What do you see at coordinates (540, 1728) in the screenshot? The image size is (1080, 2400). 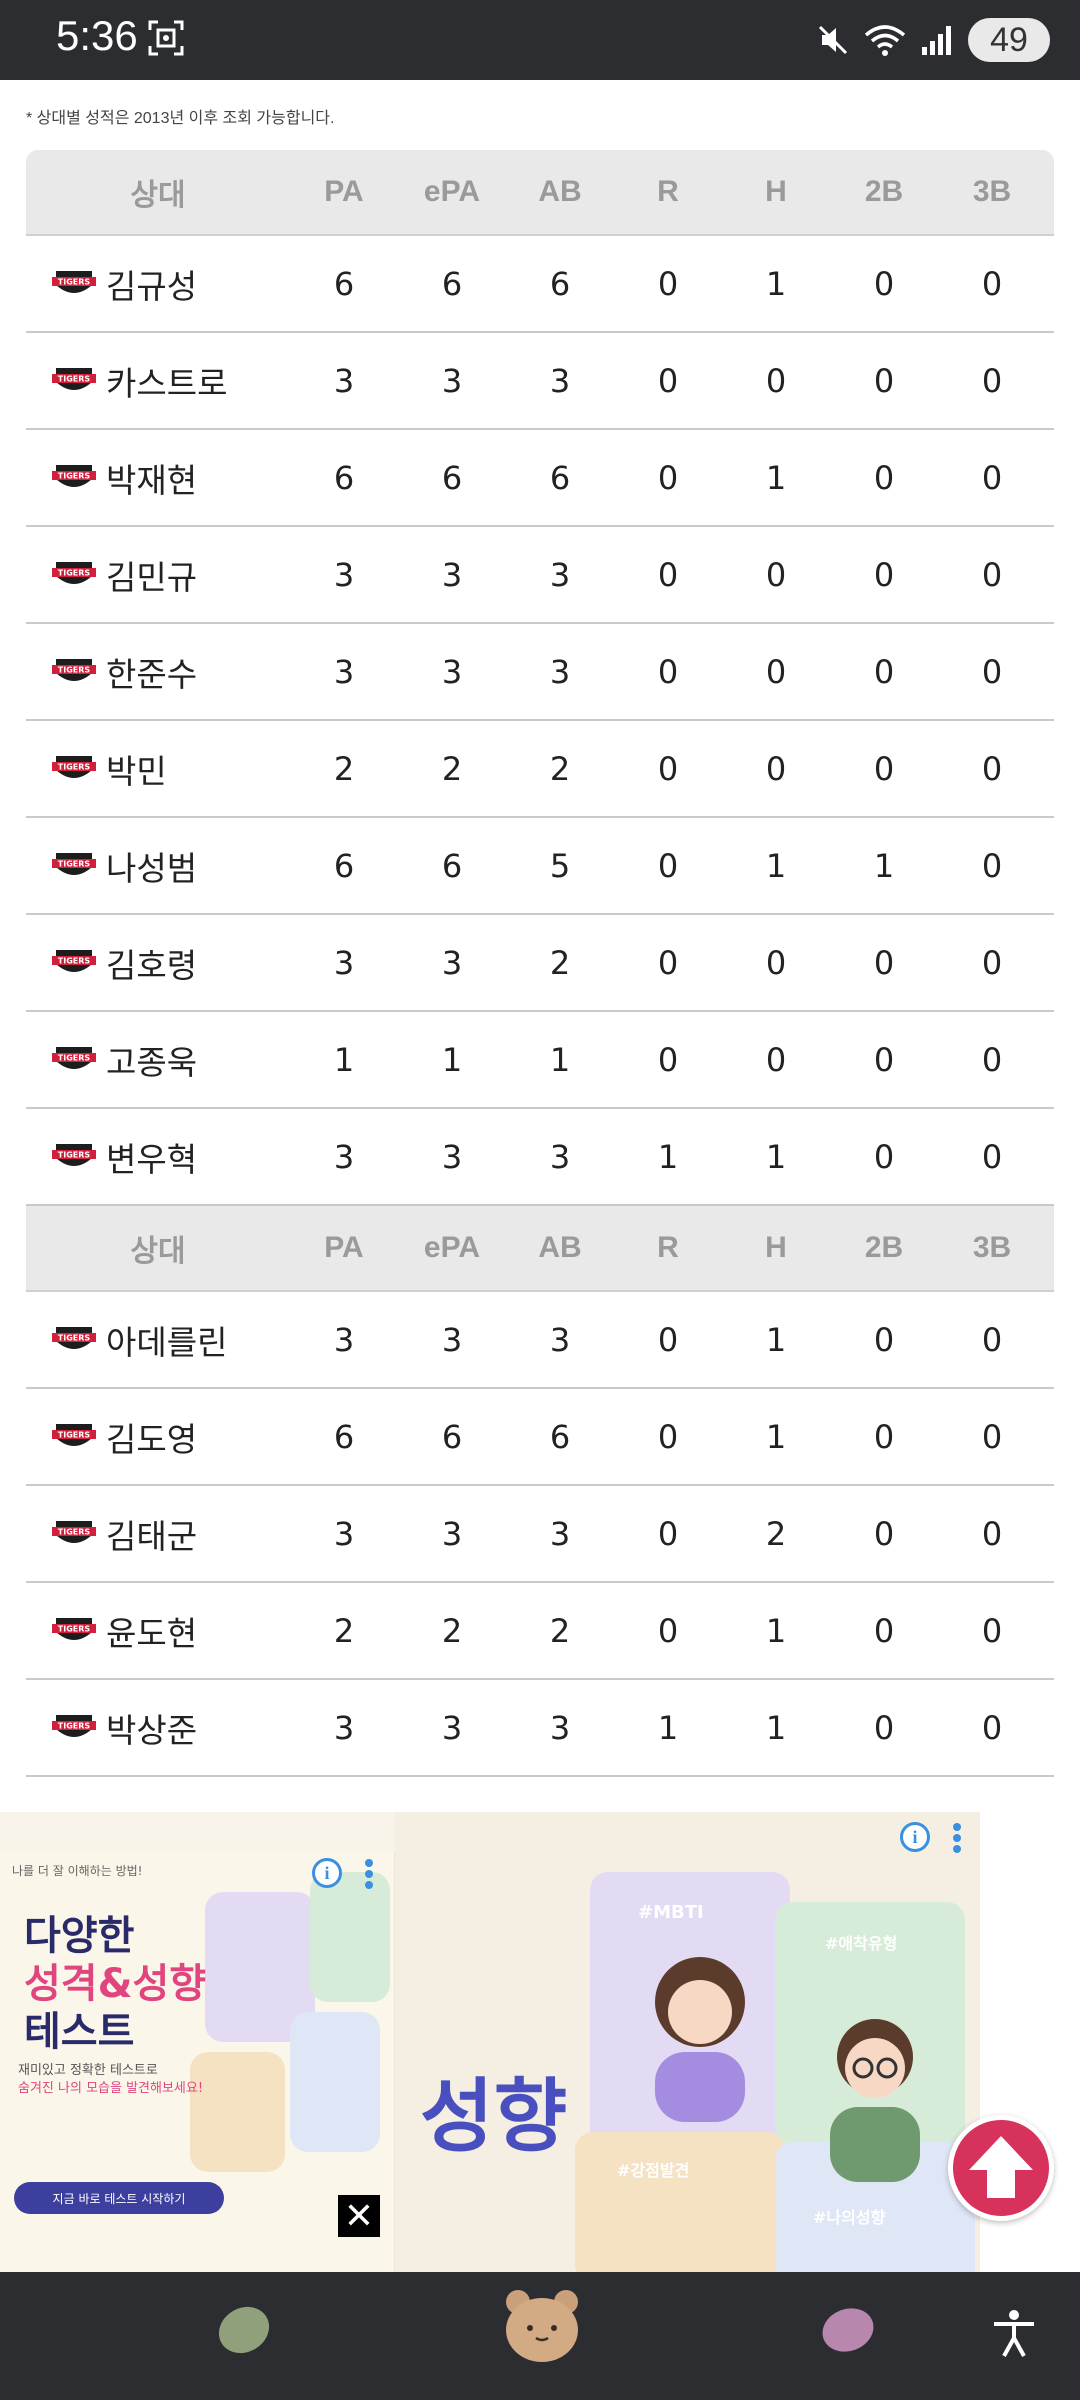 I see `table-row: TIGERS 박상준 3 3 3 1 1 0 0` at bounding box center [540, 1728].